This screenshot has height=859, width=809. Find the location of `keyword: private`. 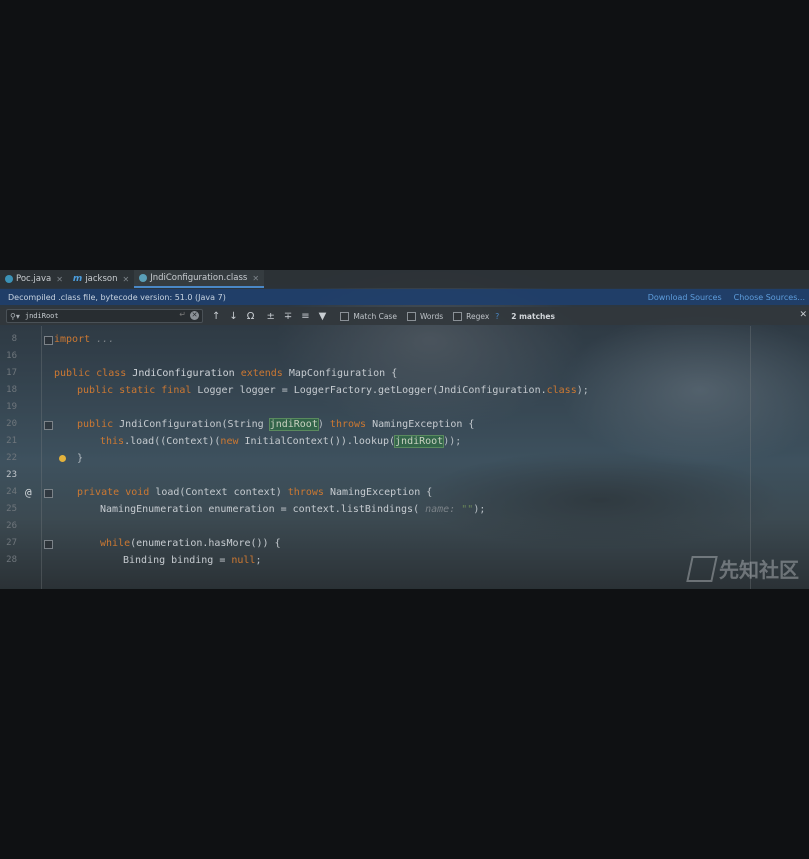

keyword: private is located at coordinates (98, 492).